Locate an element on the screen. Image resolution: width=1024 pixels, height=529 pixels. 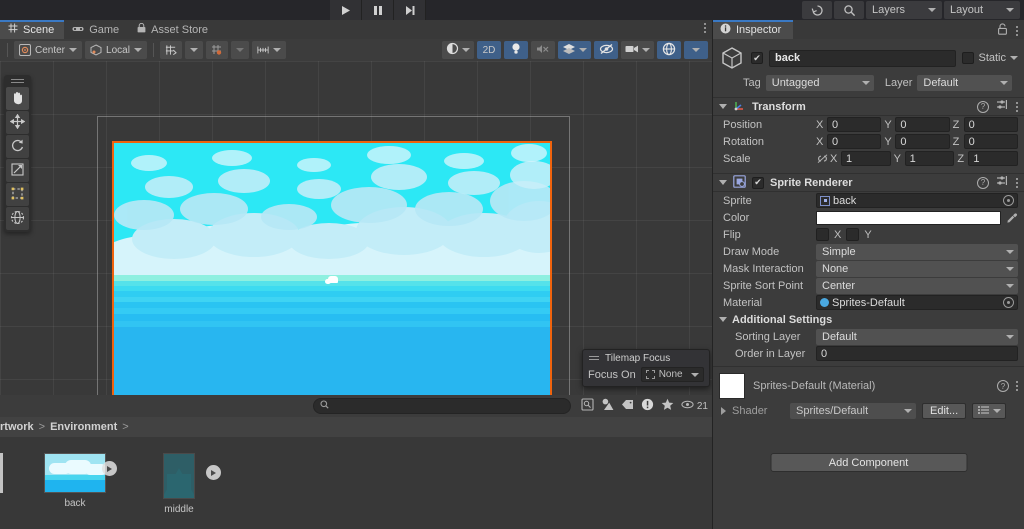
gameobject-enabled-checkbox is located at coordinates (757, 58).